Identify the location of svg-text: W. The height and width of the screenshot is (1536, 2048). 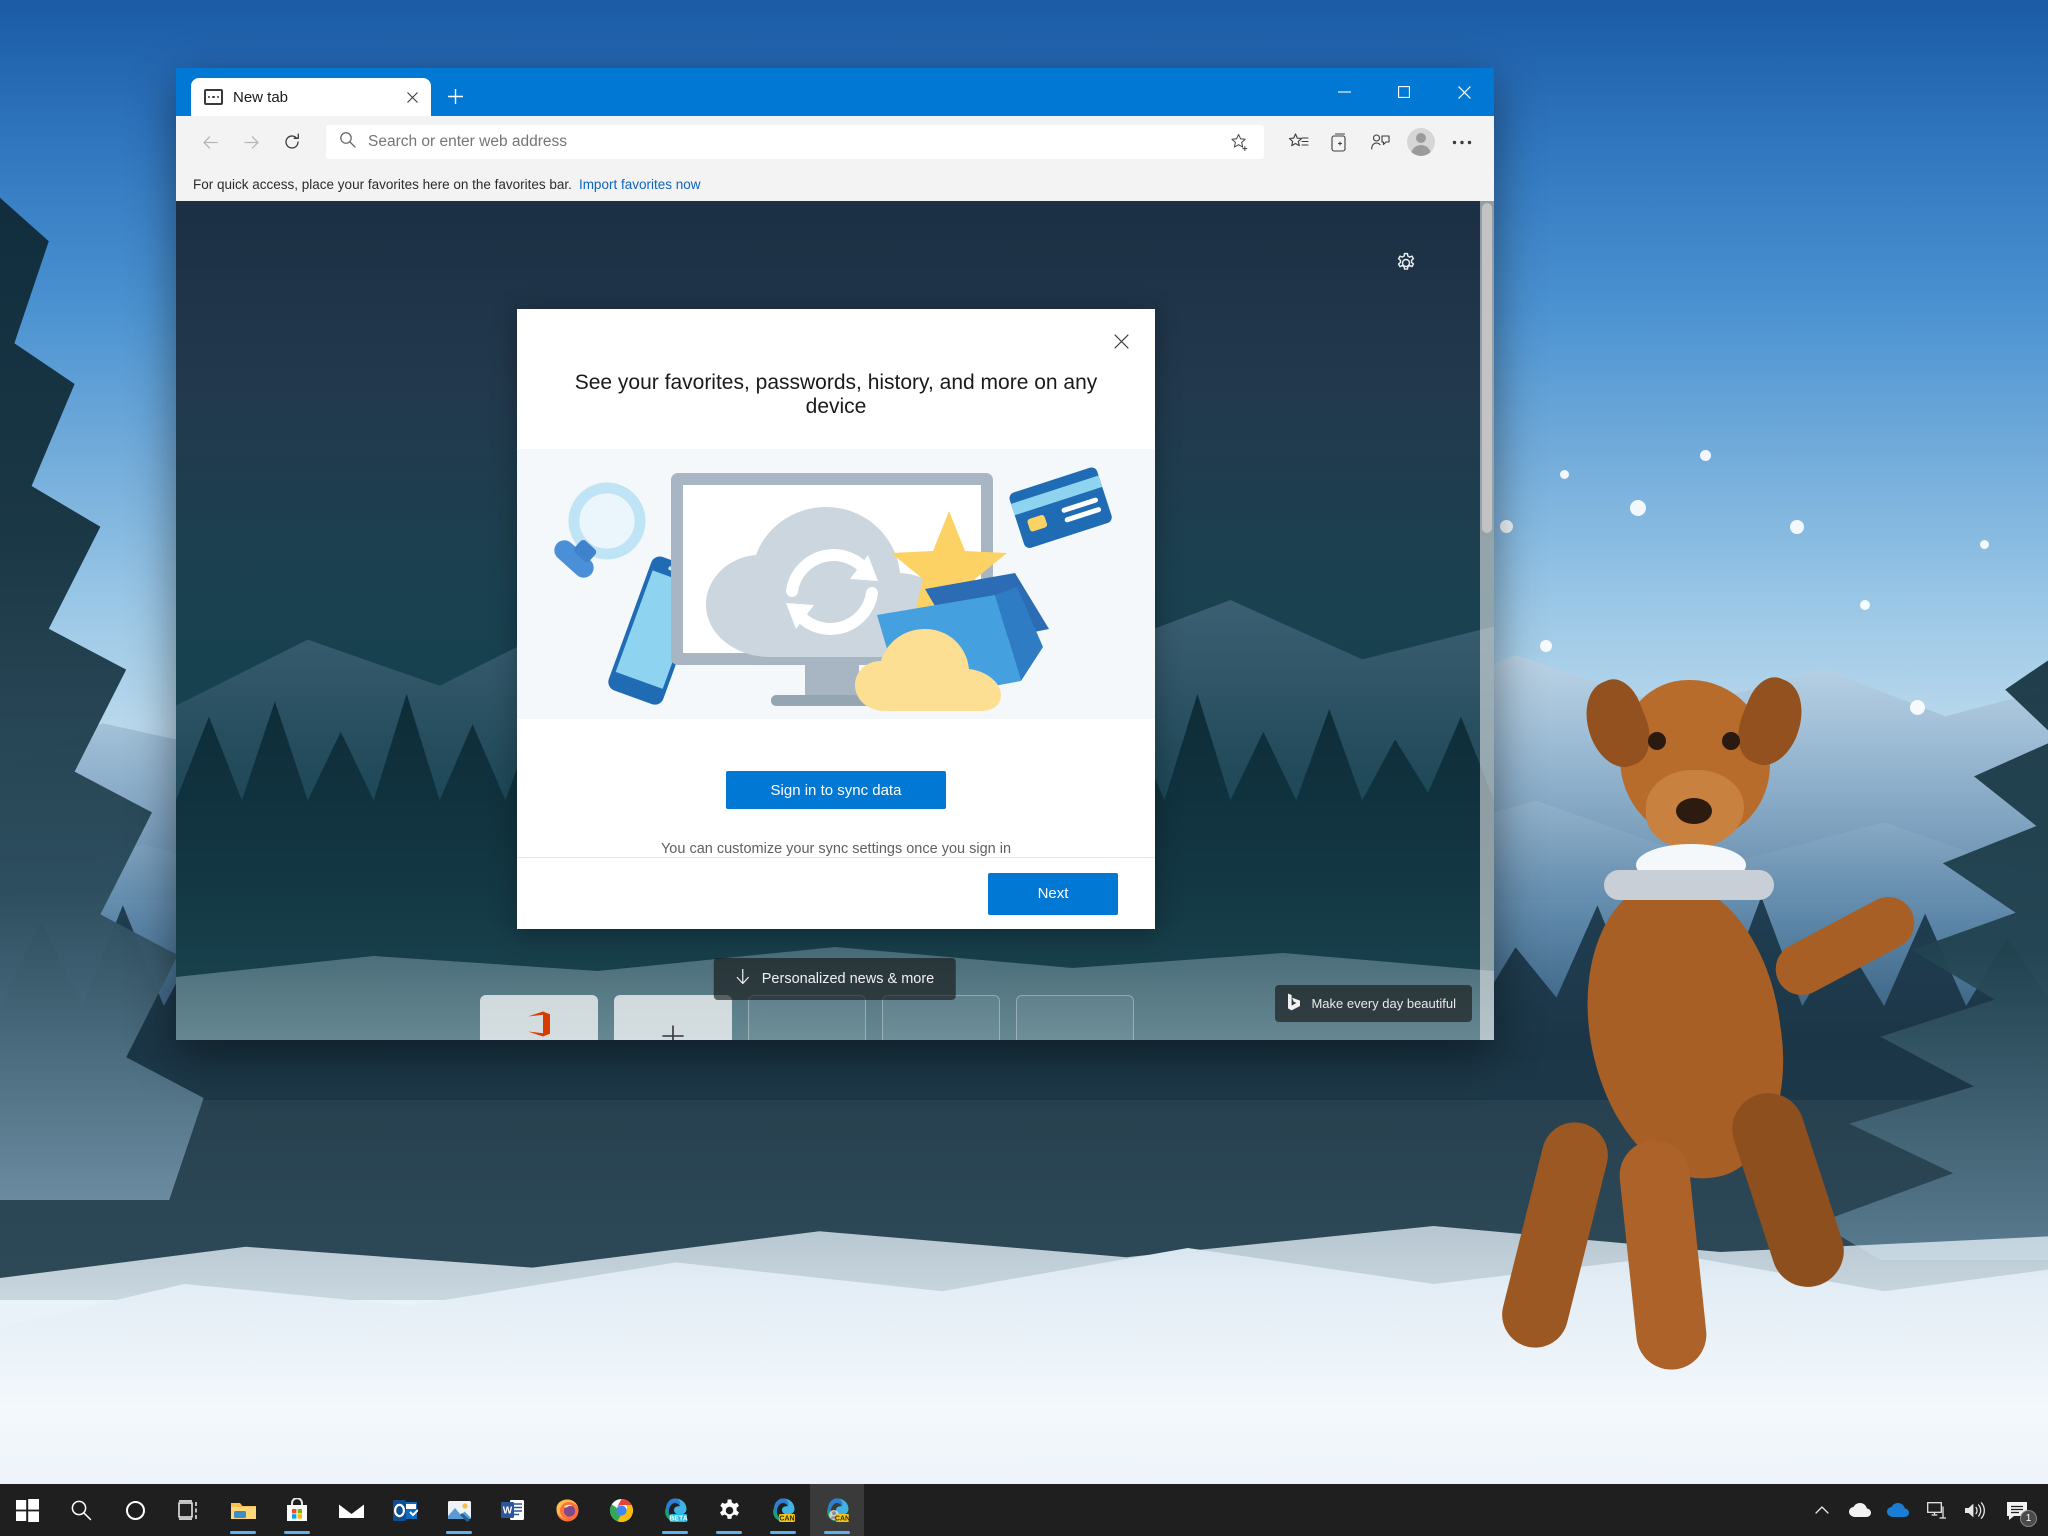
(508, 1511).